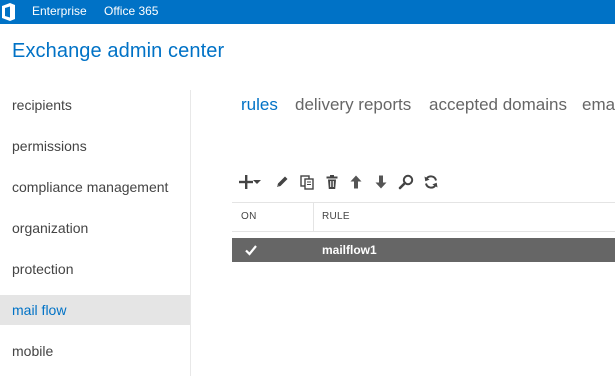  What do you see at coordinates (118, 51) in the screenshot?
I see `page-title: Exchange admin center` at bounding box center [118, 51].